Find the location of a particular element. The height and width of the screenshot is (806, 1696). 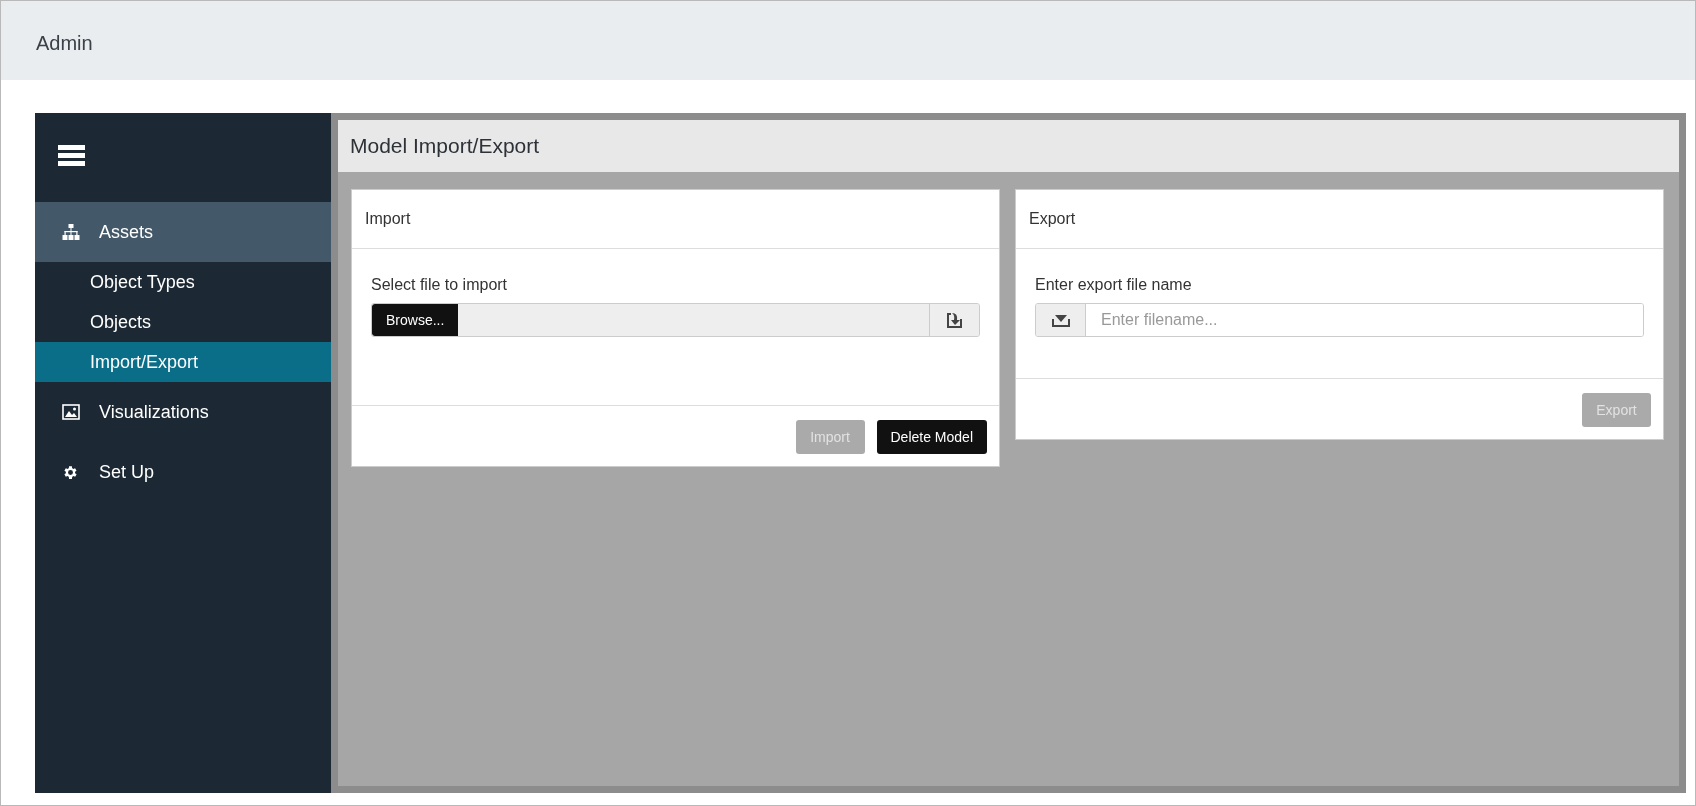

field-label: Enter export file name is located at coordinates (1113, 285).